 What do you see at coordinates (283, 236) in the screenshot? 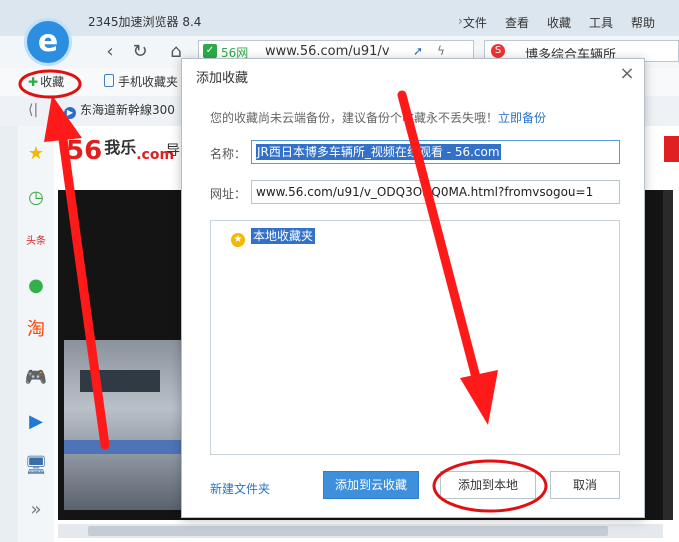
I see `folder-label: 本地收藏夹` at bounding box center [283, 236].